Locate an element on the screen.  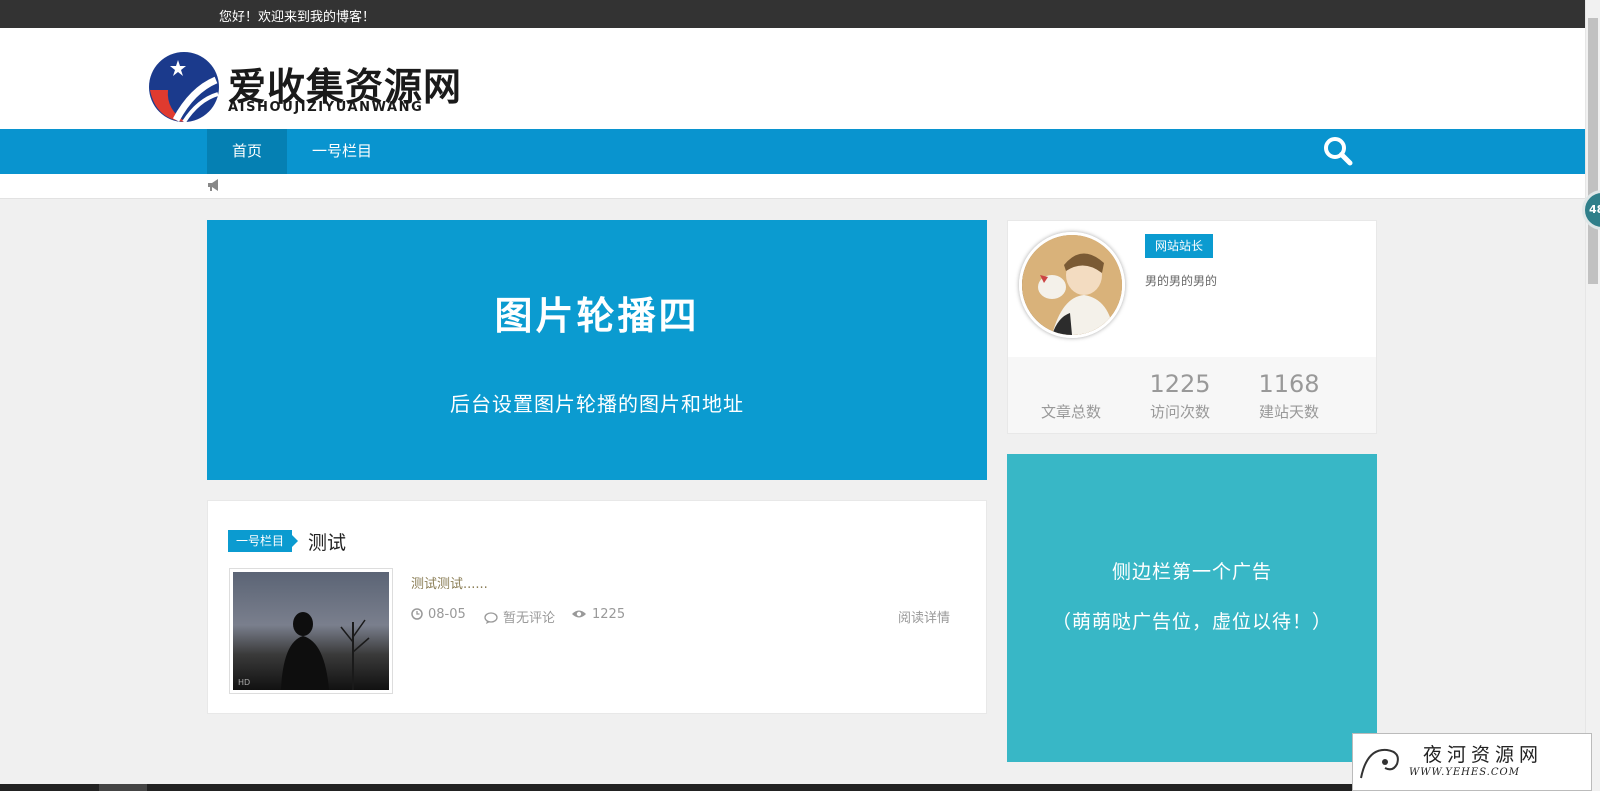
watermark-title: 夜河资源网 is located at coordinates (1483, 755).